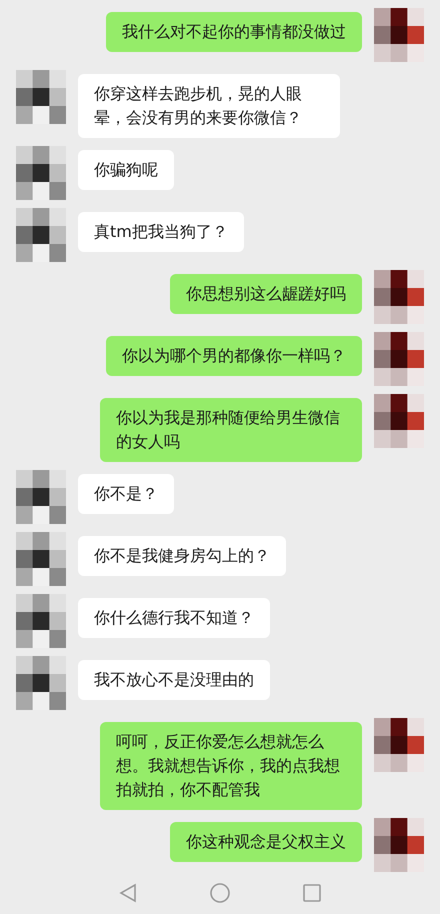 The image size is (440, 914). Describe the element at coordinates (234, 32) in the screenshot. I see `sent-message-bubble: 我什么对不起你的事情都没做过` at that location.